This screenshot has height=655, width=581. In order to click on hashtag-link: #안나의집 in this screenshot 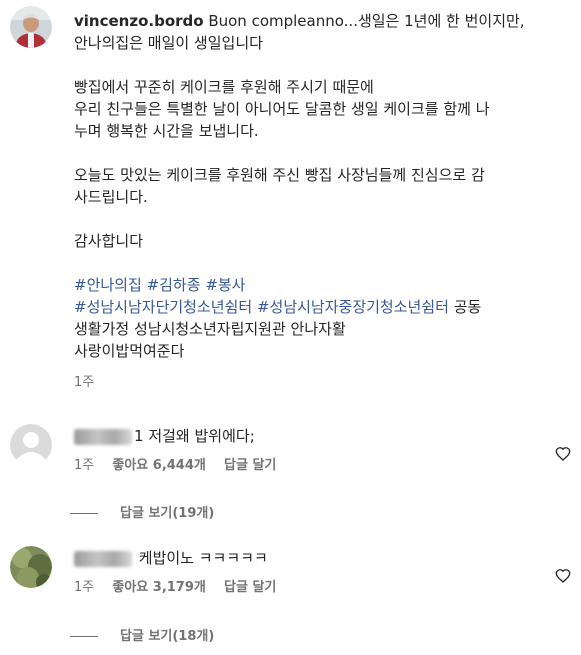, I will do `click(108, 285)`.